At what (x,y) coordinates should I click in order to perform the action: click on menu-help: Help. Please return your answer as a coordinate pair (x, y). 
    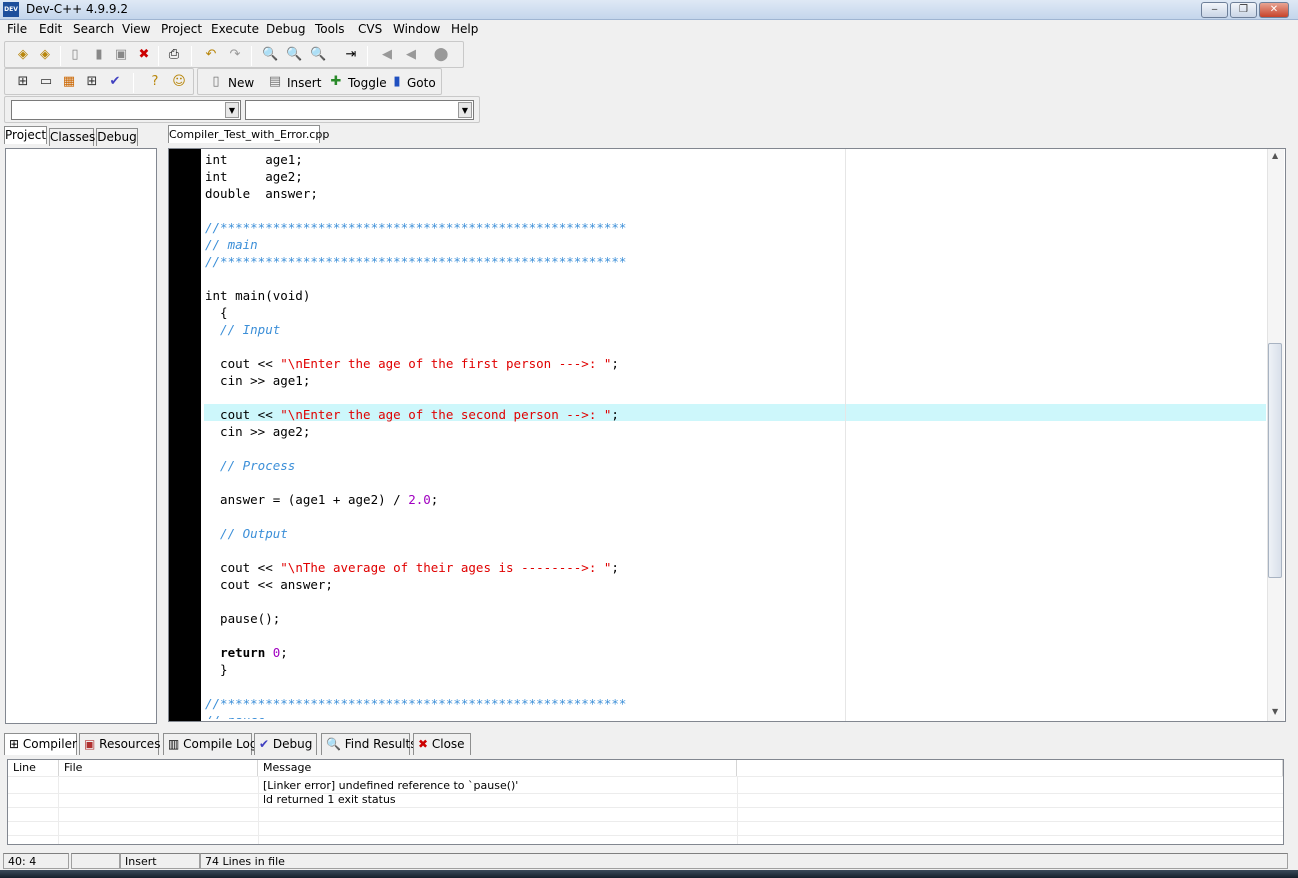
    Looking at the image, I should click on (464, 29).